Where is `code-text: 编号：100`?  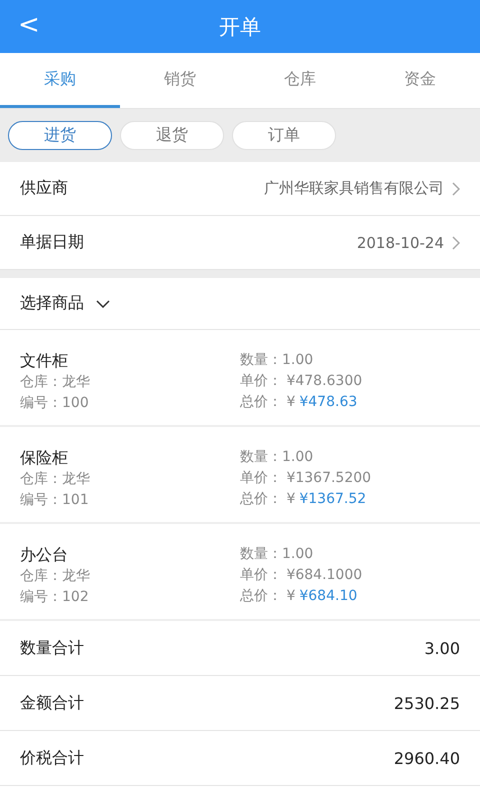 code-text: 编号：100 is located at coordinates (55, 403).